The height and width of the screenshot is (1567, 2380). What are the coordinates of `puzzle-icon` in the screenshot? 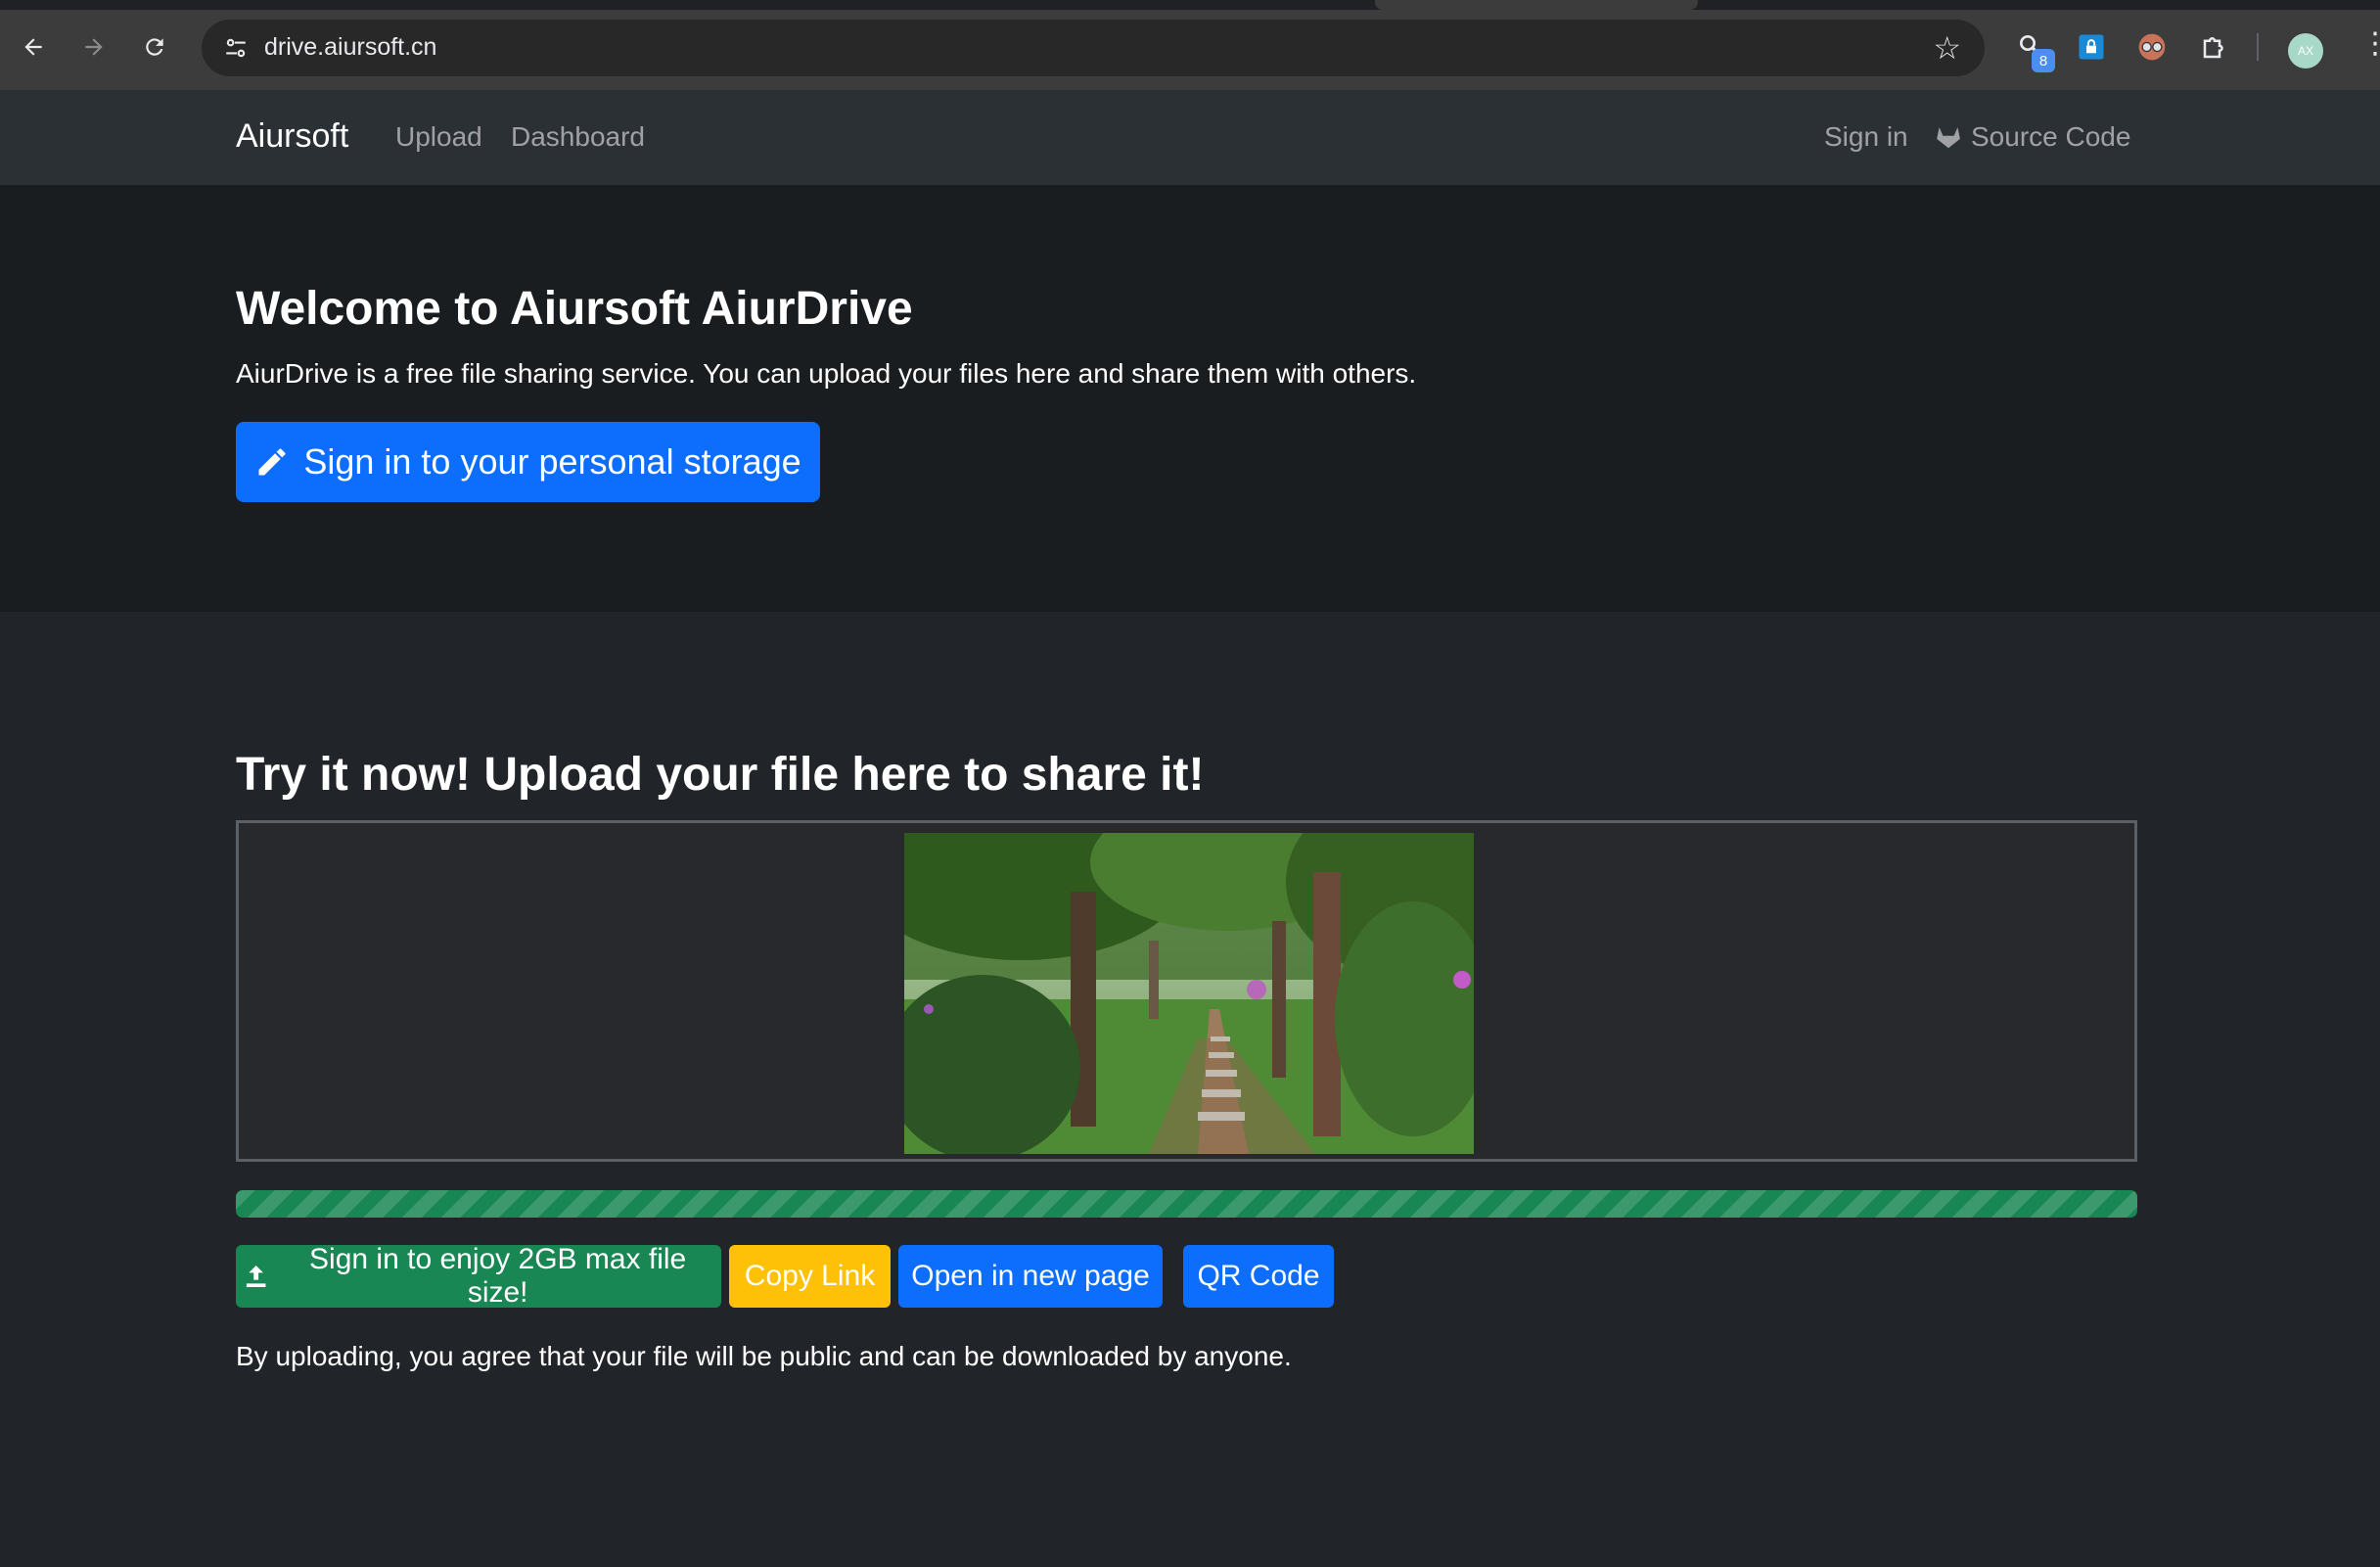 It's located at (2213, 48).